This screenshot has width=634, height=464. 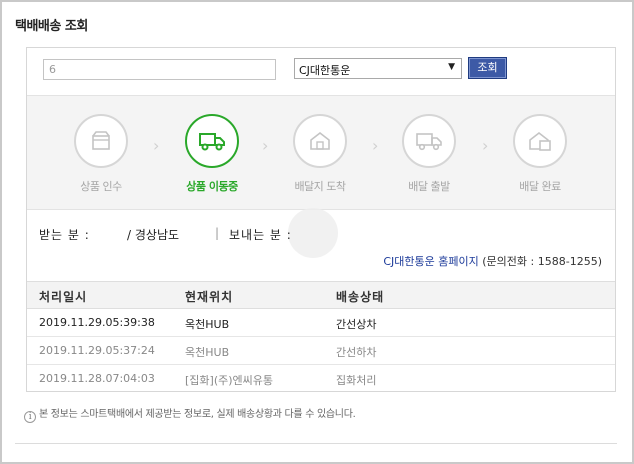 I want to click on house-box-icon, so click(x=540, y=141).